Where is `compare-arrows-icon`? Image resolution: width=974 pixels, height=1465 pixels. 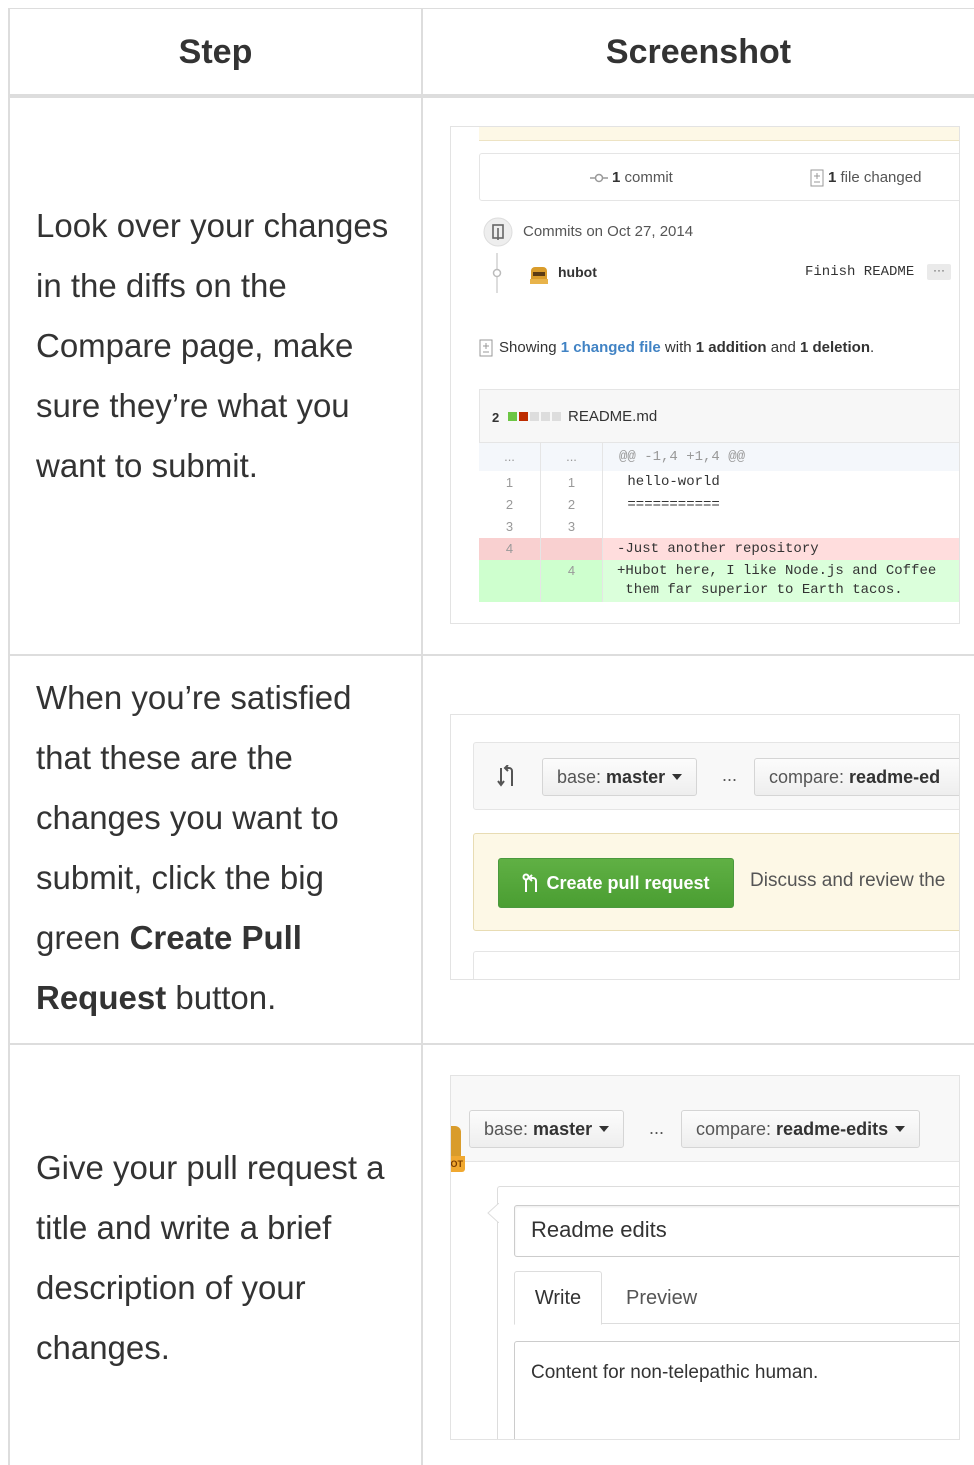 compare-arrows-icon is located at coordinates (505, 776).